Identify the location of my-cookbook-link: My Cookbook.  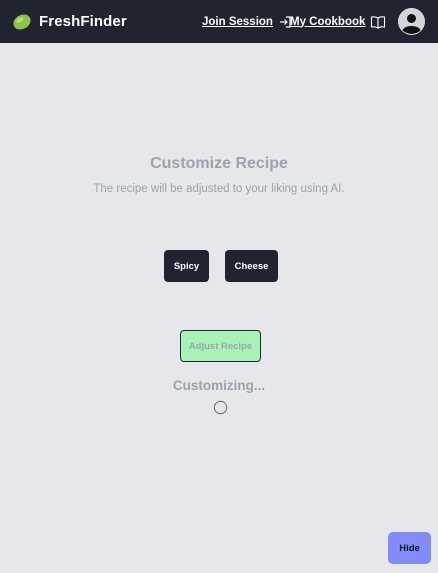
(338, 21).